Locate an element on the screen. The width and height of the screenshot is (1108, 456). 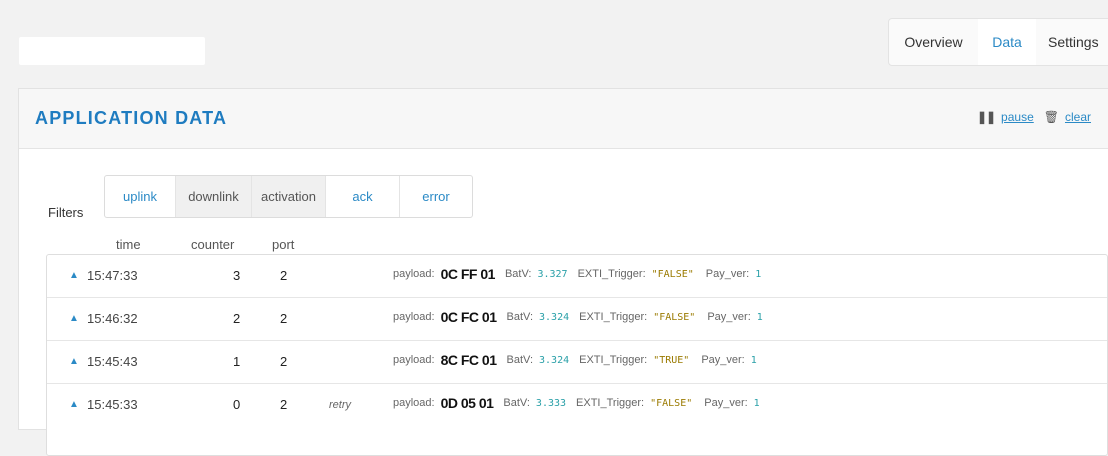
column-header-counter: counter is located at coordinates (213, 244).